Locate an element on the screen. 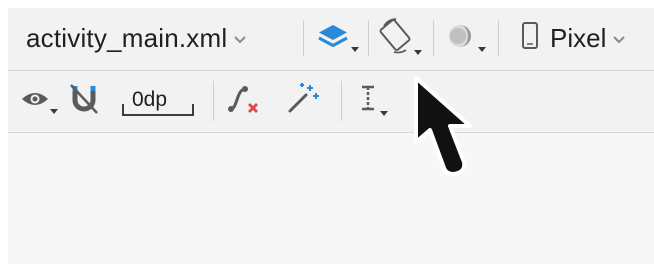  clear-constraints-icon is located at coordinates (245, 101).